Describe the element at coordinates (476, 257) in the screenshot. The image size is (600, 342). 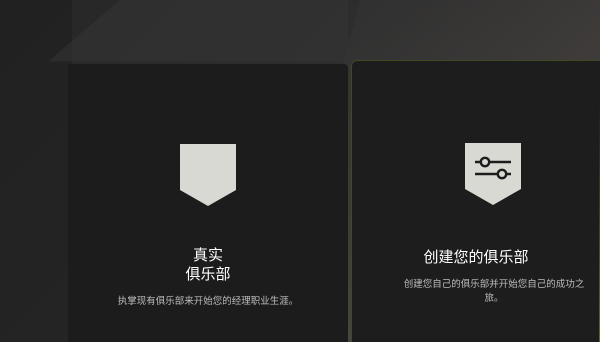
I see `card-title: 创建您的俱乐部` at that location.